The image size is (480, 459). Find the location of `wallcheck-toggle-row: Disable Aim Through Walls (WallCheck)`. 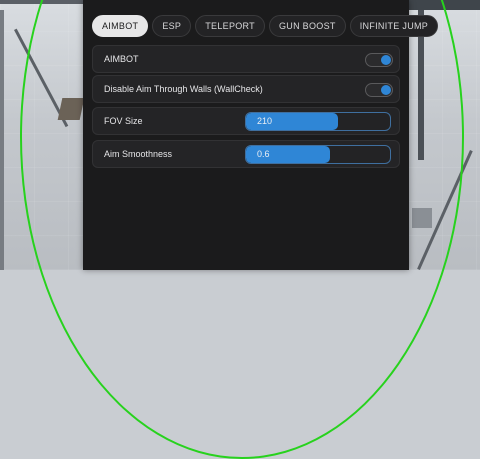

wallcheck-toggle-row: Disable Aim Through Walls (WallCheck) is located at coordinates (246, 89).